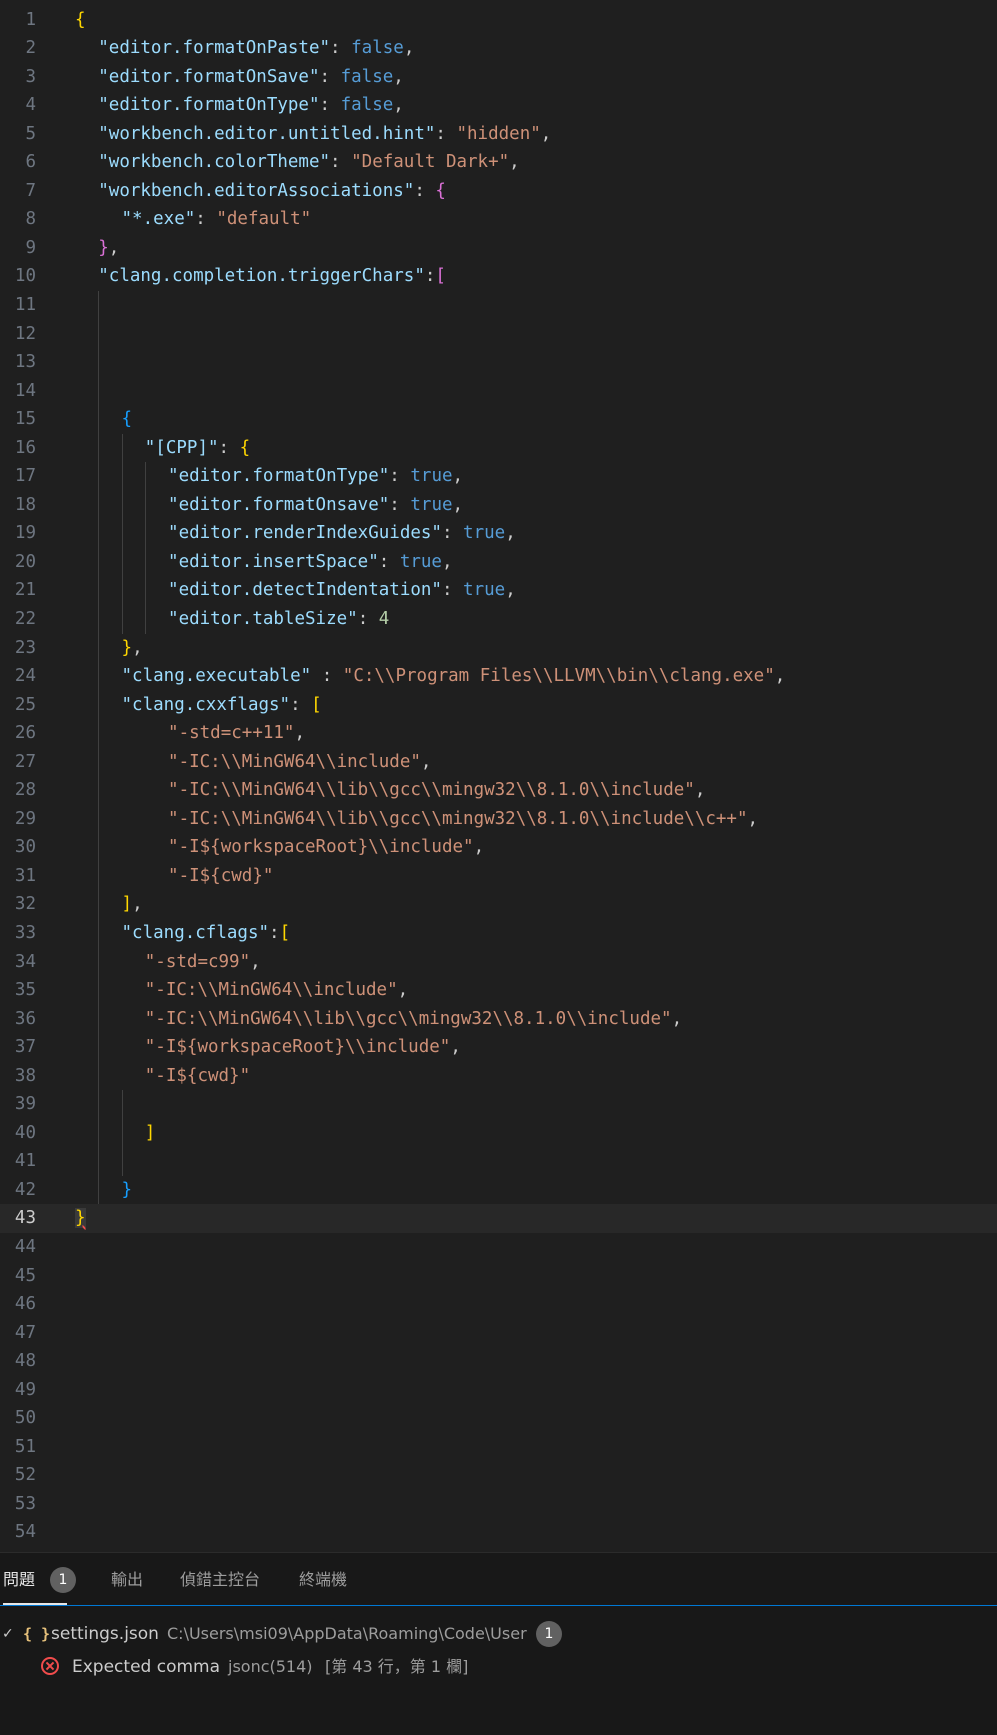 The image size is (997, 1735). Describe the element at coordinates (498, 1418) in the screenshot. I see `code-line: 50` at that location.